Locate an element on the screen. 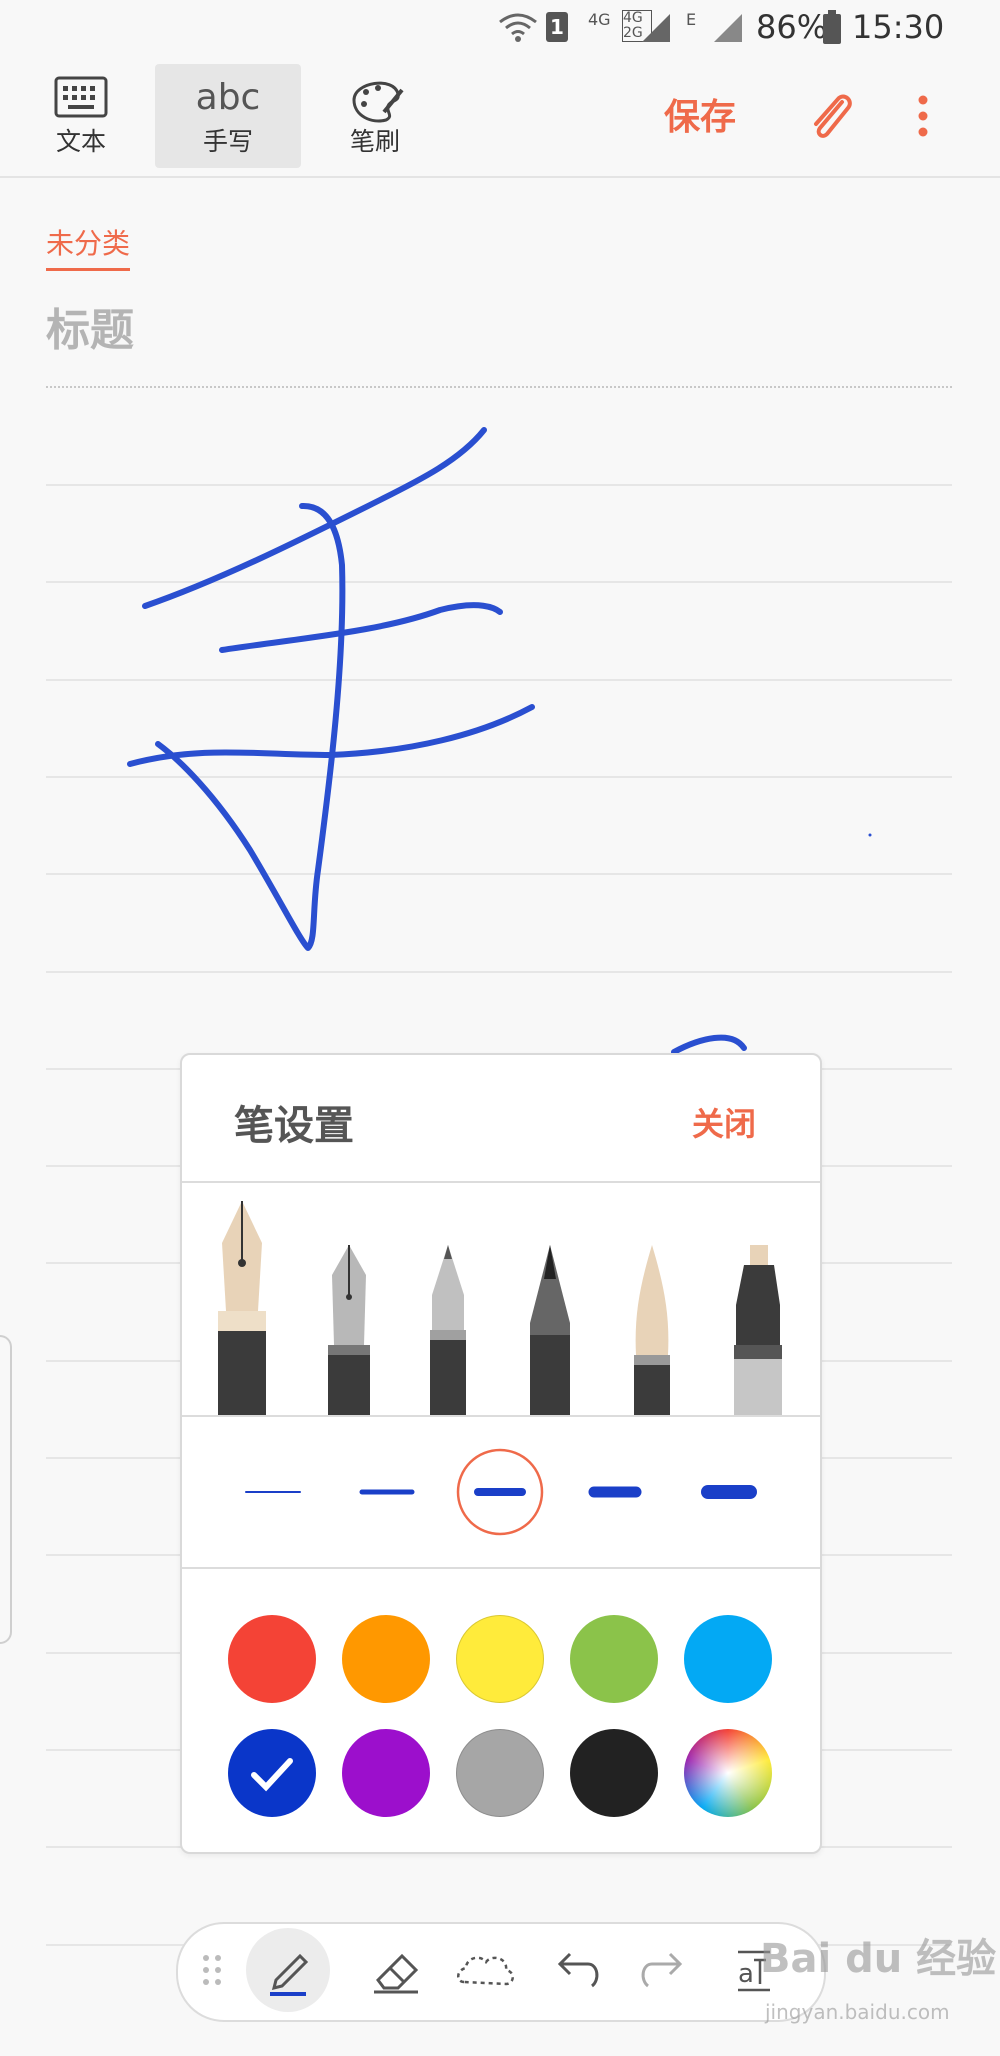  paperclip-icon is located at coordinates (831, 116).